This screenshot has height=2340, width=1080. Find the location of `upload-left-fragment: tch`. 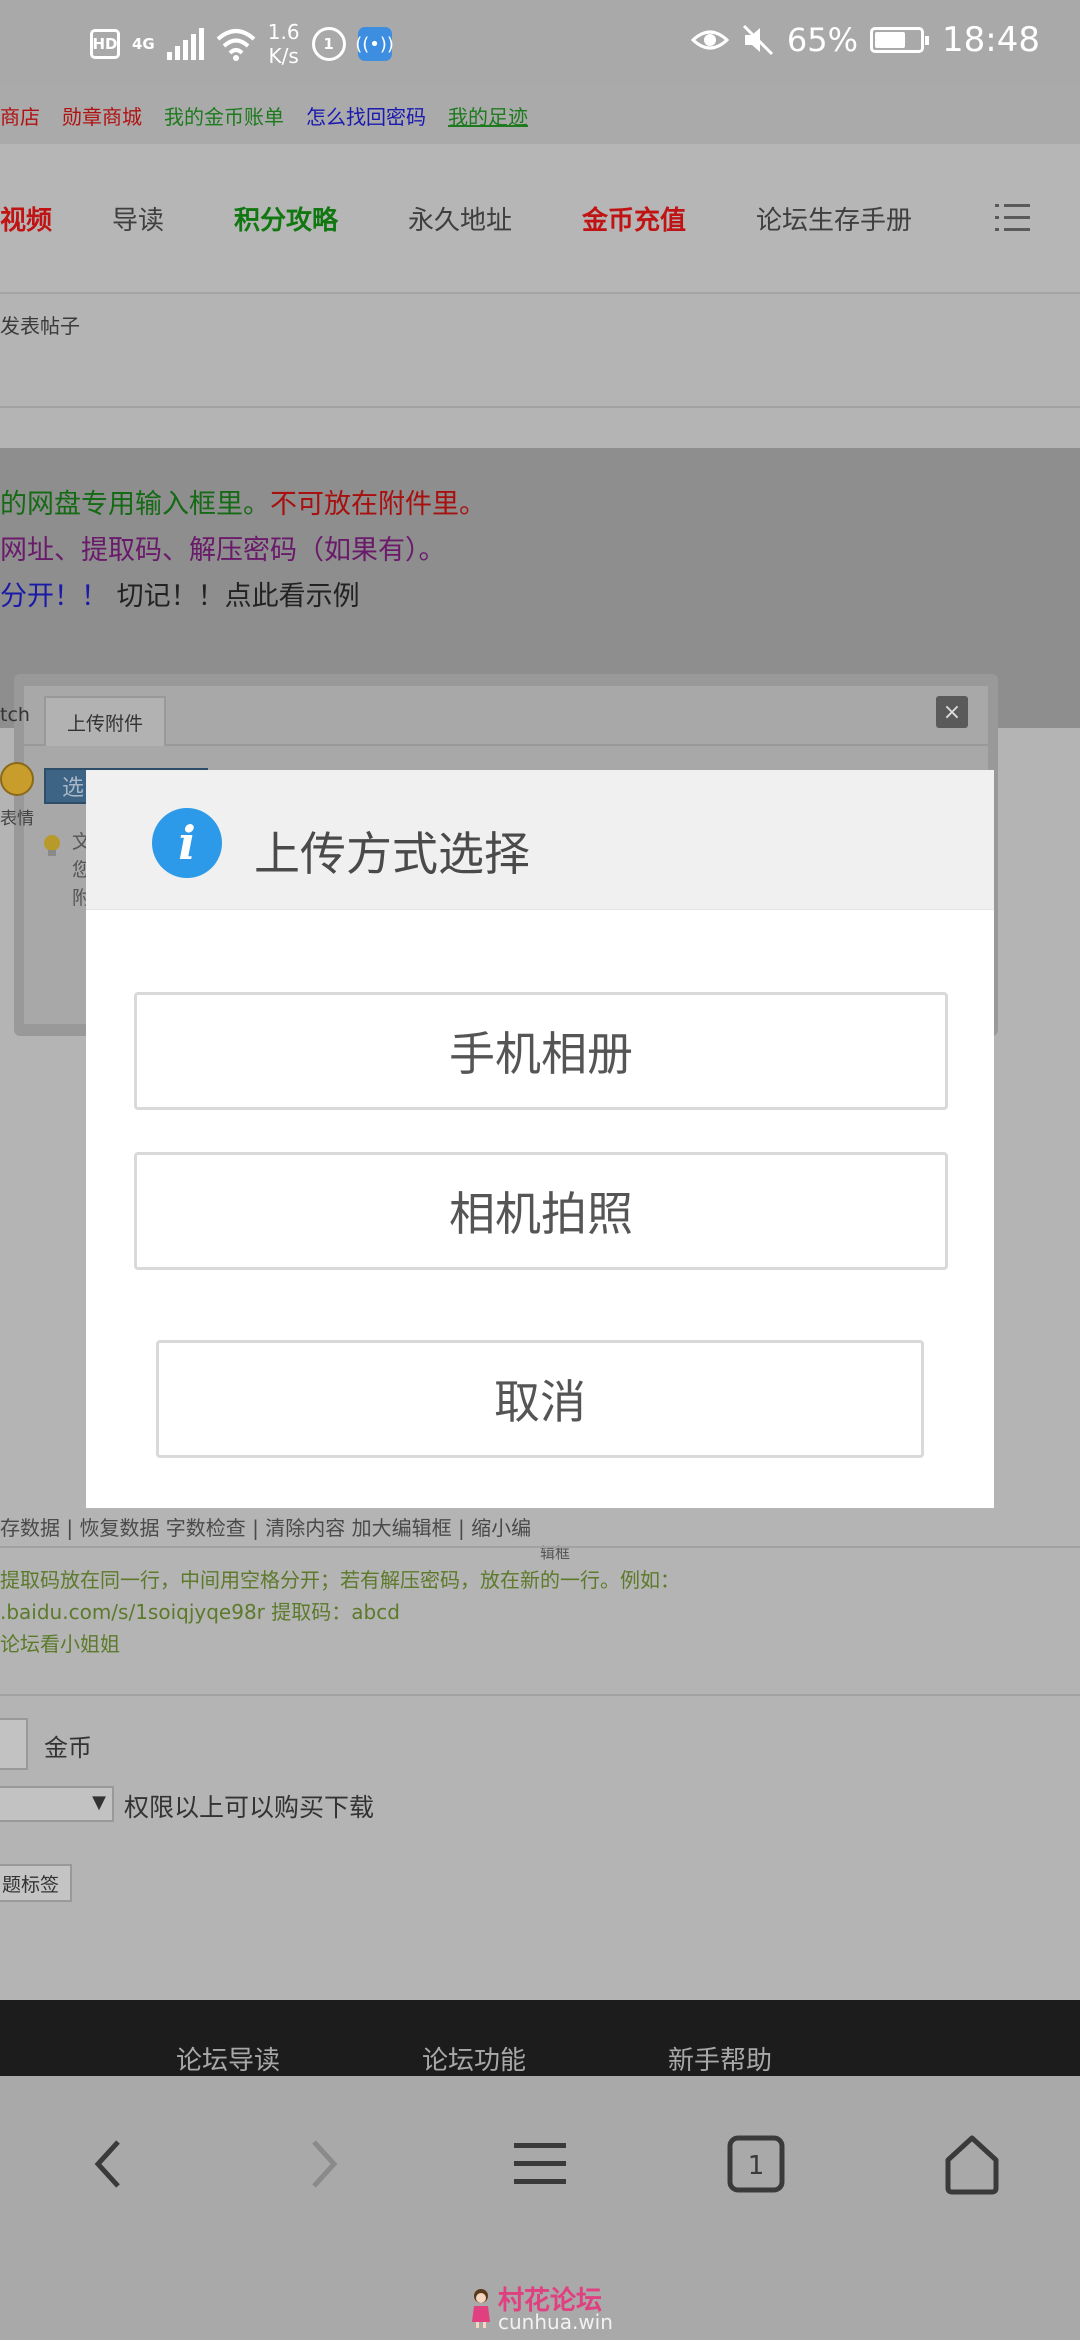

upload-left-fragment: tch is located at coordinates (15, 715).